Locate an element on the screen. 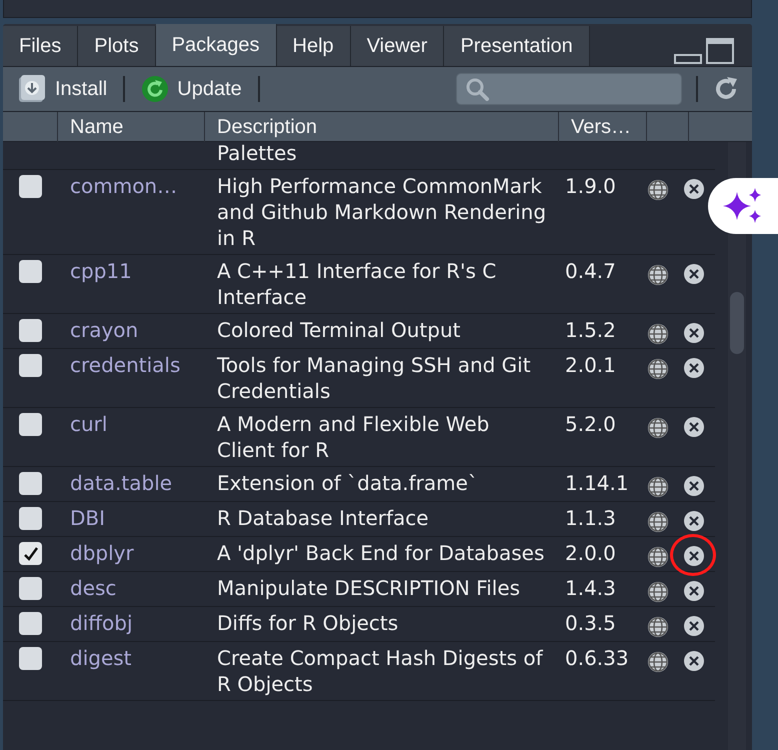 The image size is (778, 750). package-version: 0.3.5 is located at coordinates (590, 623).